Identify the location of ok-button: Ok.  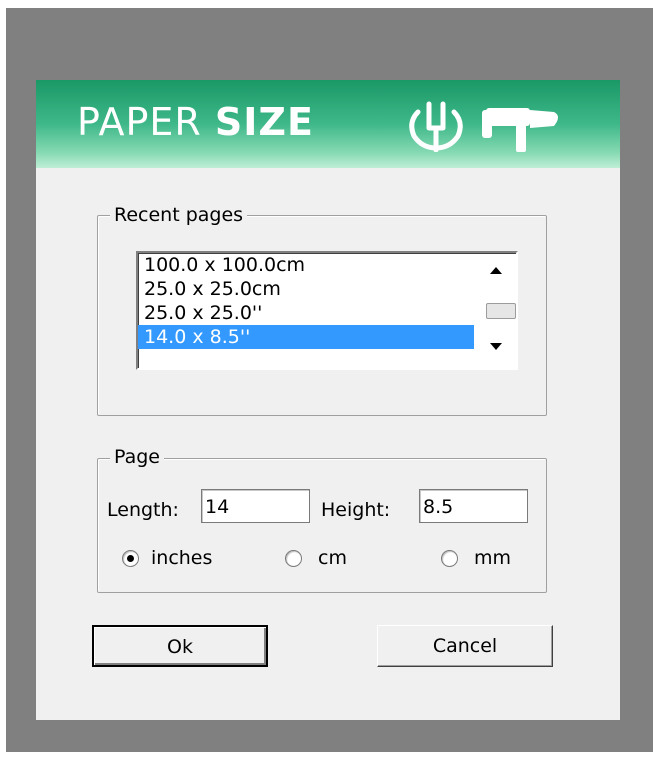
(180, 646).